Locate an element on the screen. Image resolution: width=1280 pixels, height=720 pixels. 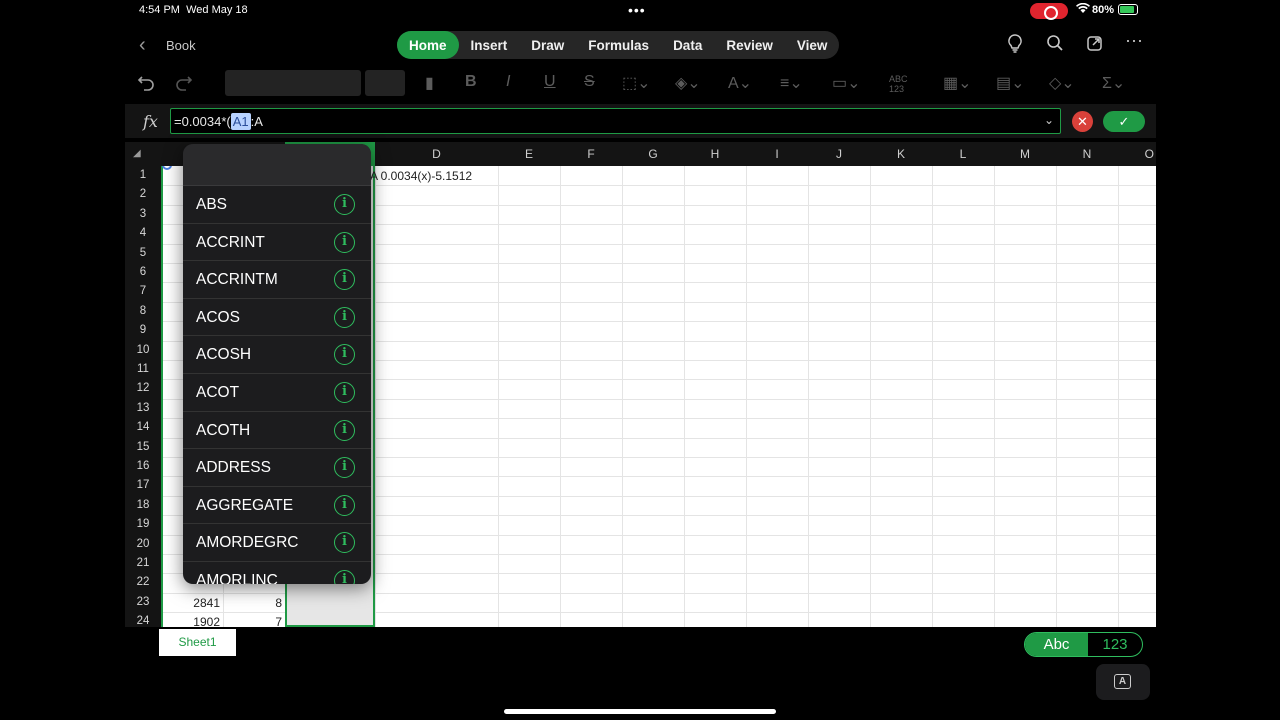
cells-icon: ▤⌄ is located at coordinates (1010, 83).